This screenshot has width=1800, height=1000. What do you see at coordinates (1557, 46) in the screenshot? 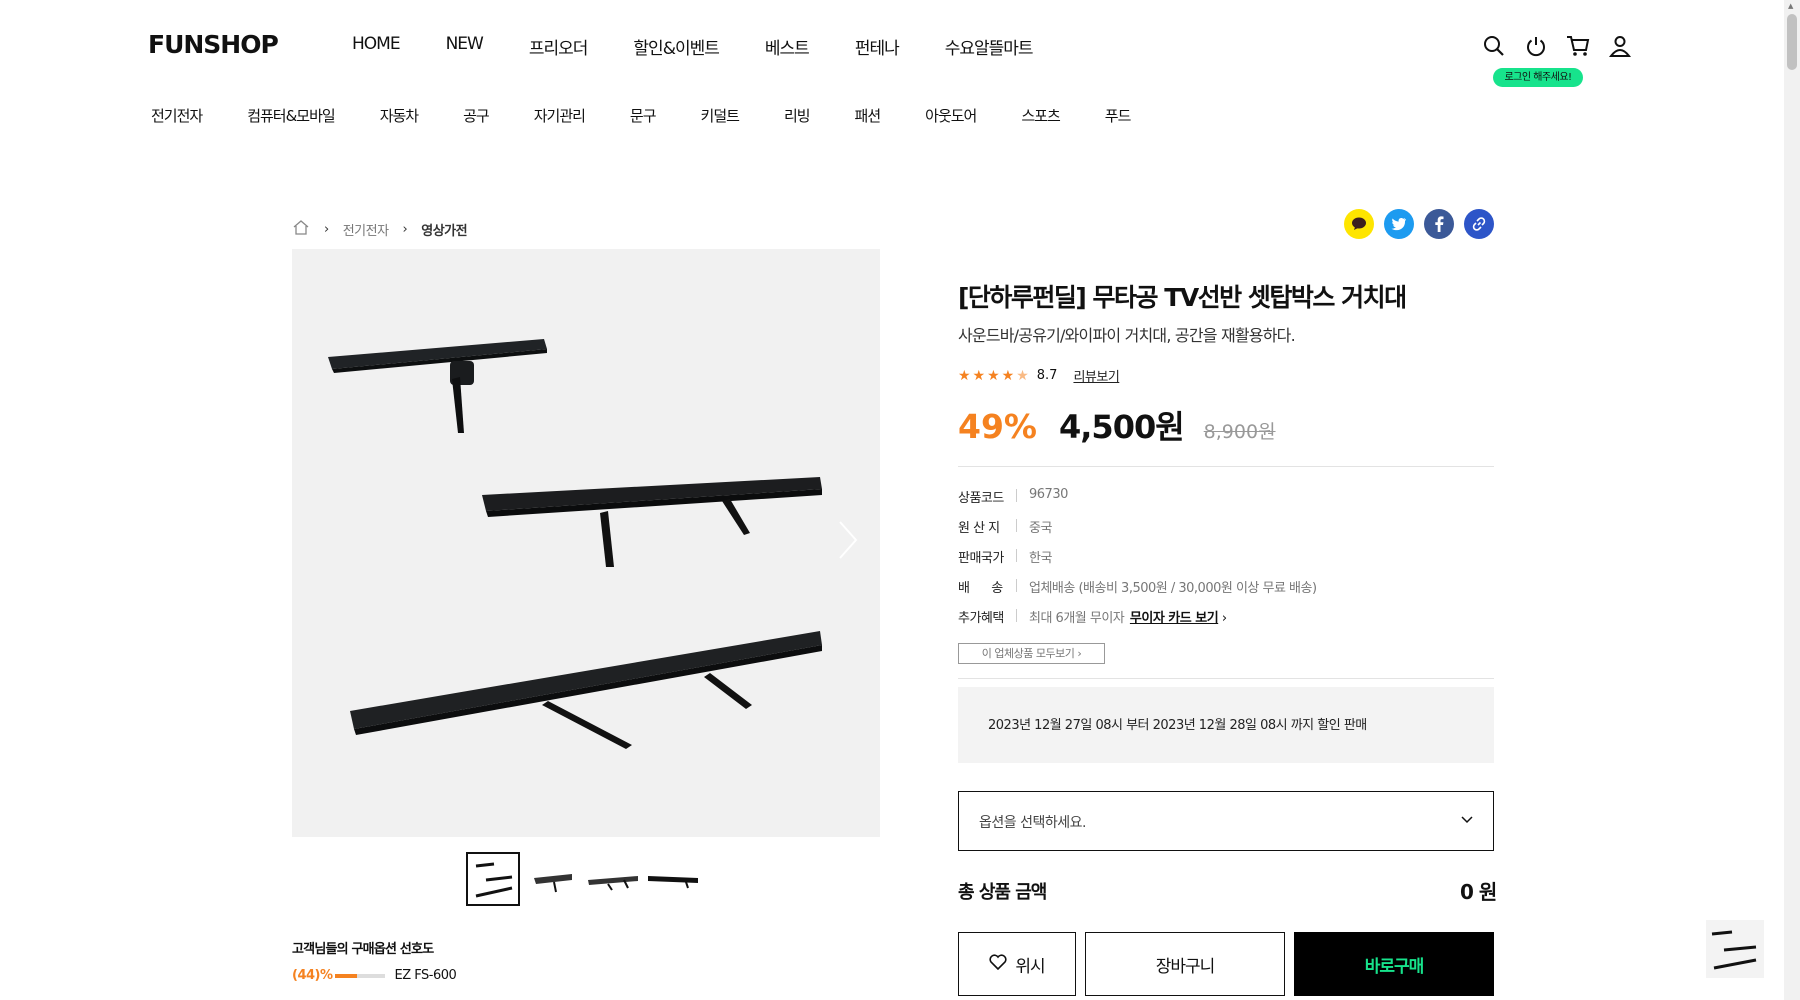
I see `header-icons` at bounding box center [1557, 46].